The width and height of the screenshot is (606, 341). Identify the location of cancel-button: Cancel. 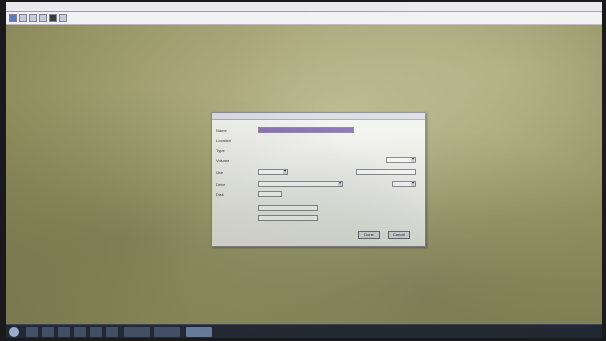
(399, 235).